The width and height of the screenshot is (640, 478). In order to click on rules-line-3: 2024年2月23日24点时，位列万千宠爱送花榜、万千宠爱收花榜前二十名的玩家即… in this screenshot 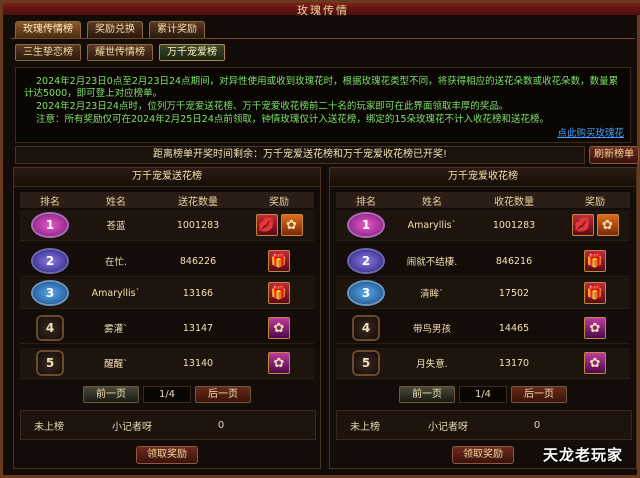, I will do `click(272, 106)`.